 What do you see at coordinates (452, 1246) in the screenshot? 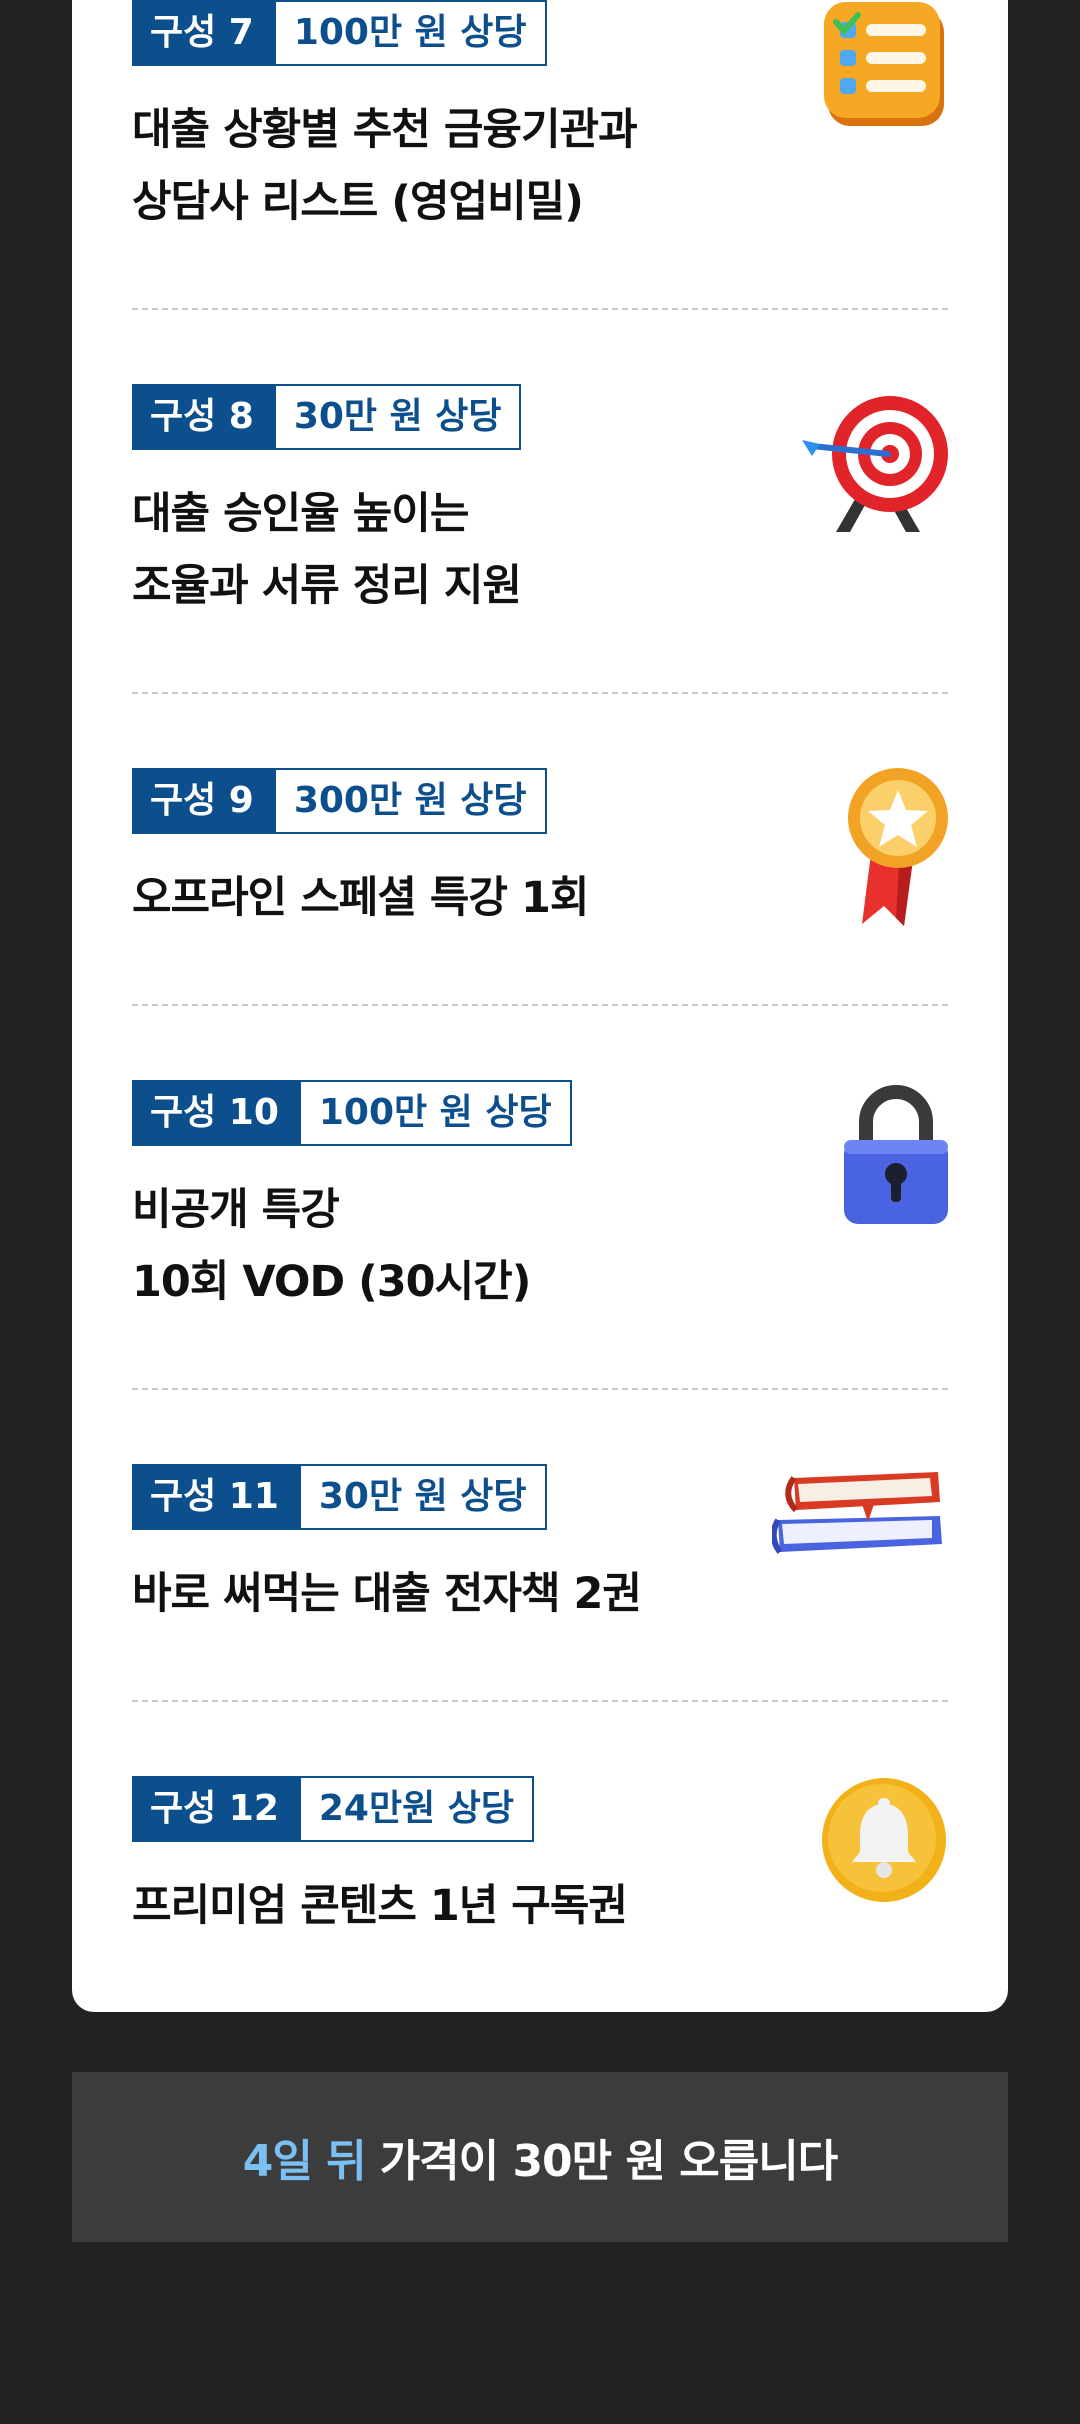
I see `component-title: 비공개 특강 10회 VOD (30시간)` at bounding box center [452, 1246].